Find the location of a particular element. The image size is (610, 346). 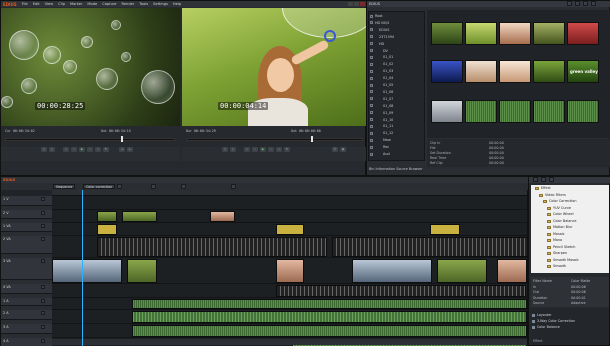

effect-item: Smooth is located at coordinates (559, 266).